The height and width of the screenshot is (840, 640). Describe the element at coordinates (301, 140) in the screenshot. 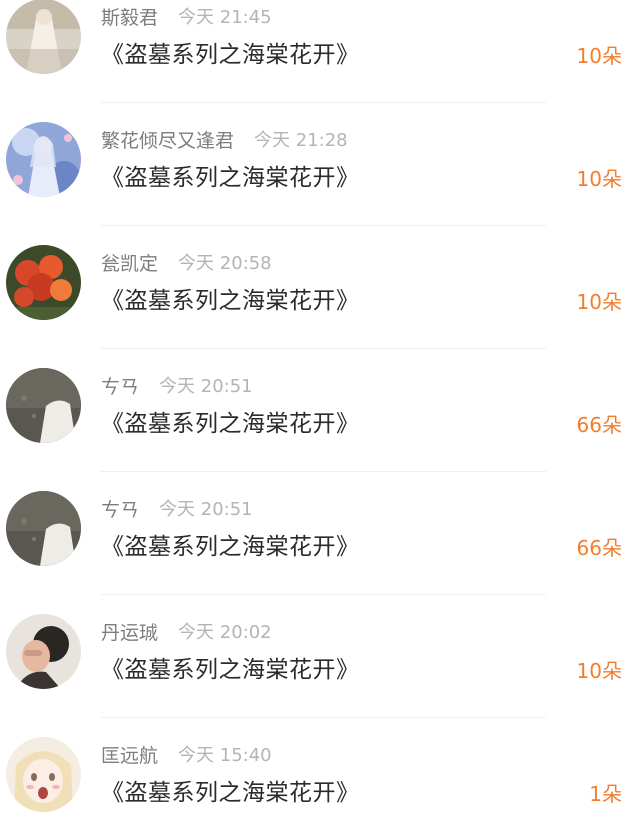

I see `timestamp: 今天 21:28` at that location.